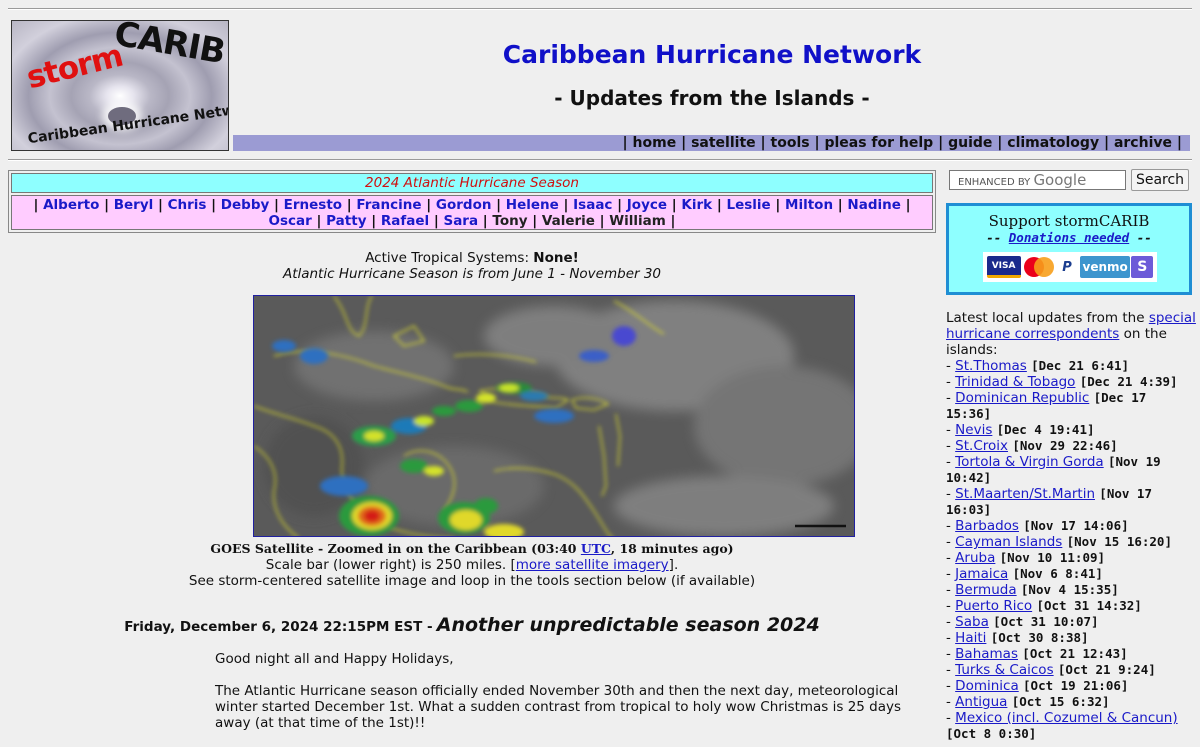  What do you see at coordinates (981, 446) in the screenshot?
I see `island-link: St.Croix` at bounding box center [981, 446].